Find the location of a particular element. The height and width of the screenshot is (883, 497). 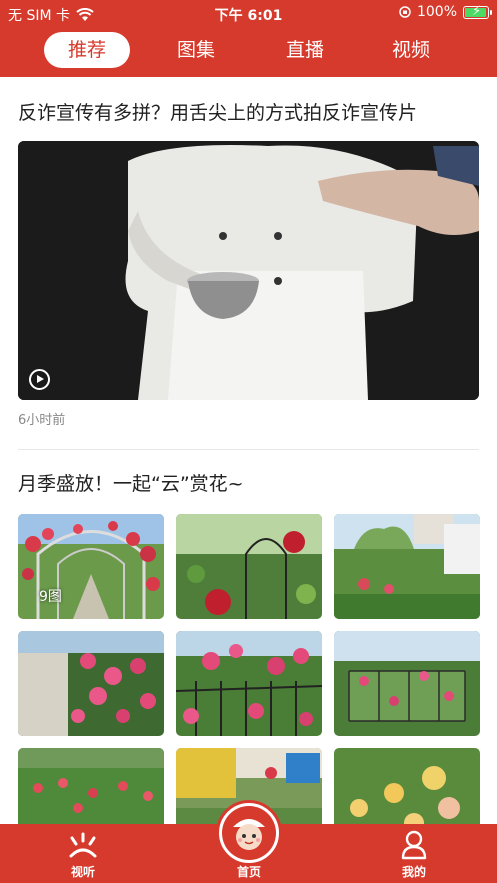

home-center-button is located at coordinates (249, 833).